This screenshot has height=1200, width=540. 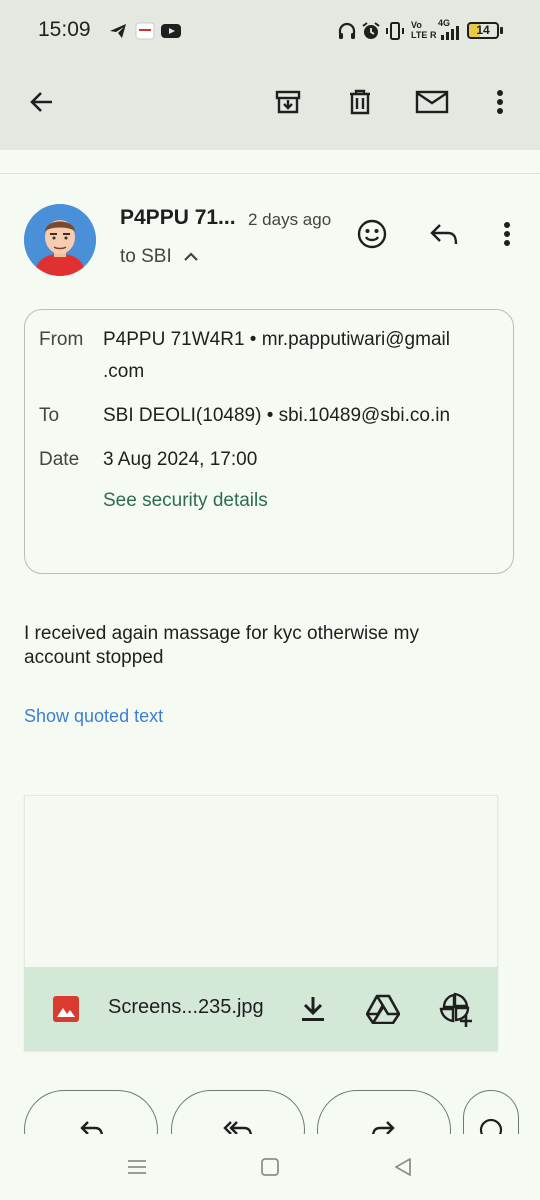 What do you see at coordinates (64, 29) in the screenshot?
I see `status-time: 15:09` at bounding box center [64, 29].